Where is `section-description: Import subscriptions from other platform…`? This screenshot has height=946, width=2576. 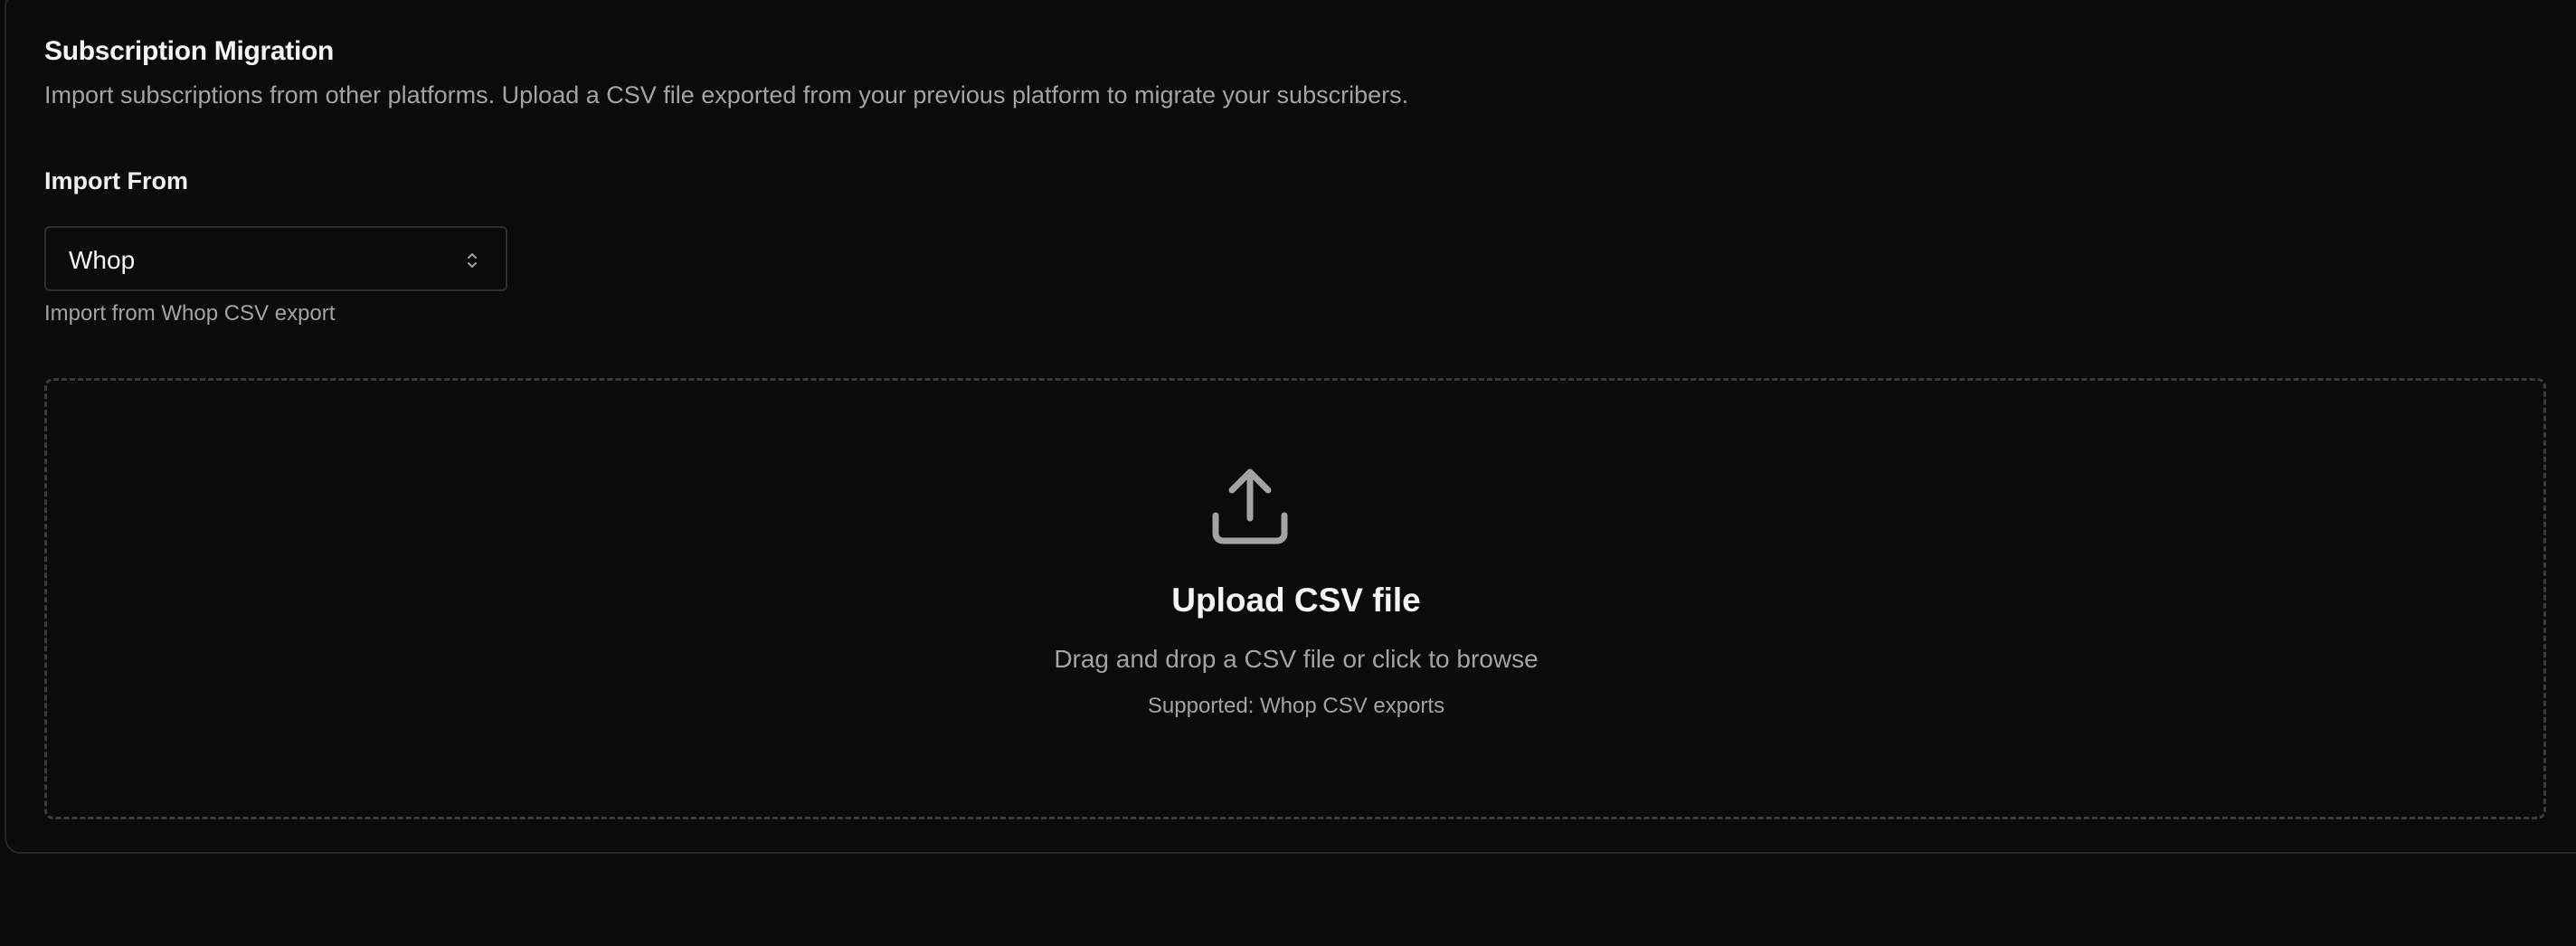
section-description: Import subscriptions from other platform… is located at coordinates (727, 95).